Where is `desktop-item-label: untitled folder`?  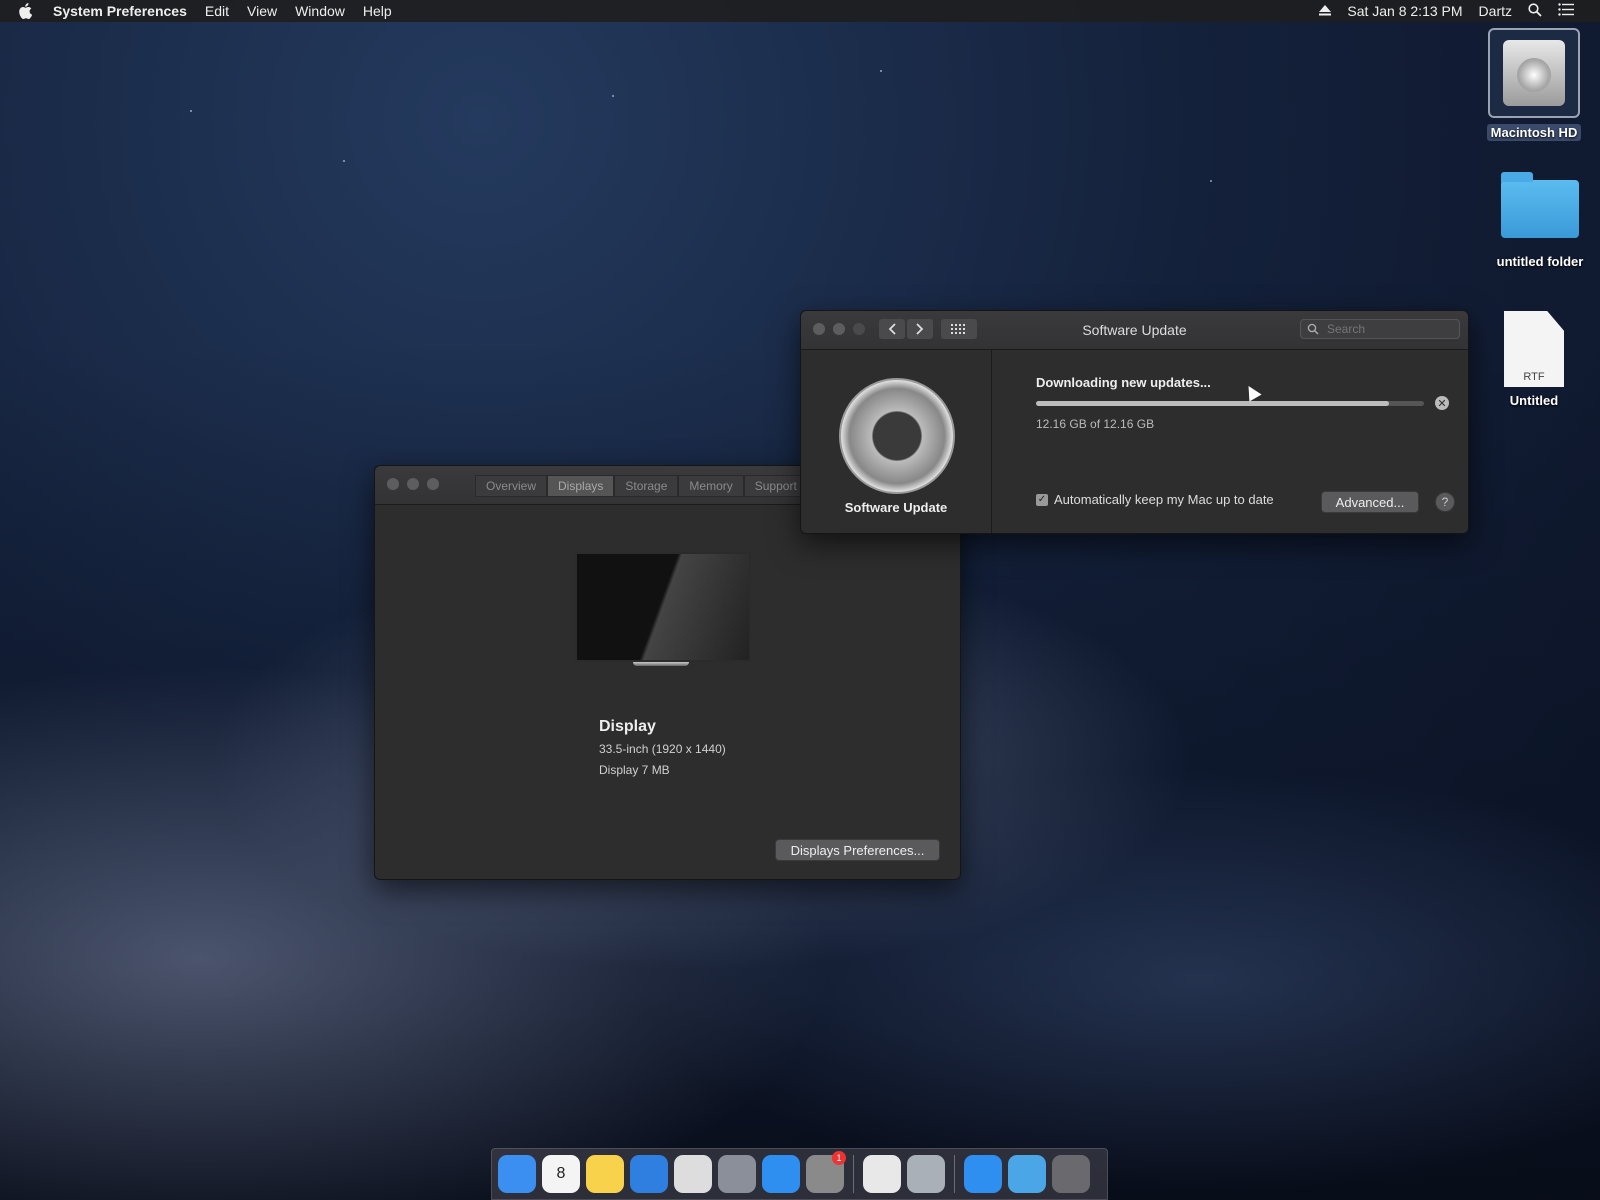
desktop-item-label: untitled folder is located at coordinates (1540, 261).